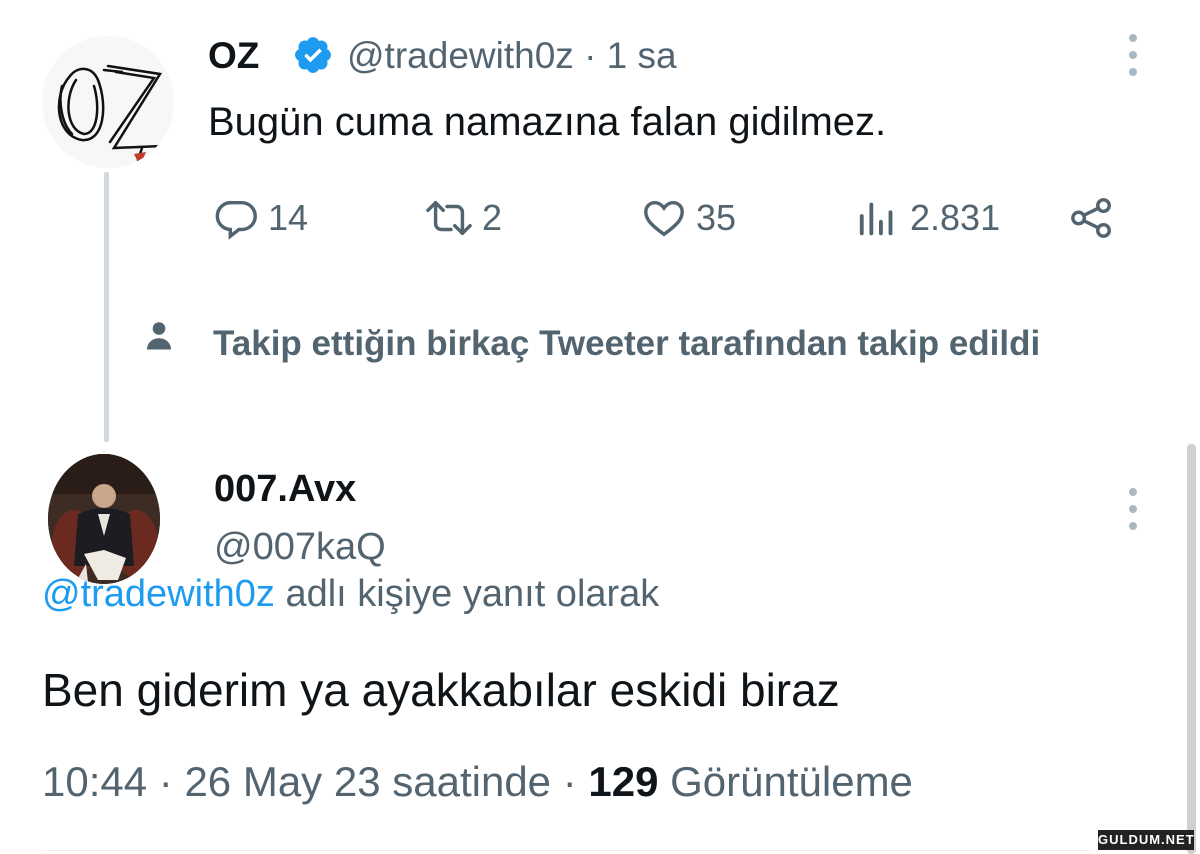  I want to click on tweet-time: 1 sa, so click(642, 55).